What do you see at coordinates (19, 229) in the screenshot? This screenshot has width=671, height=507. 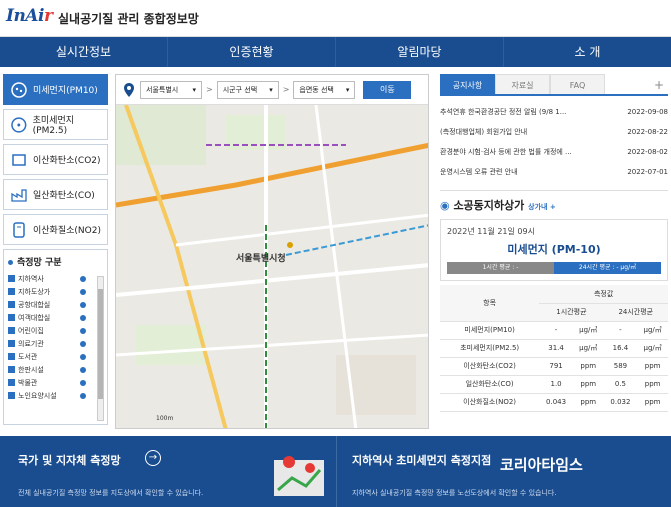 I see `meter-icon` at bounding box center [19, 229].